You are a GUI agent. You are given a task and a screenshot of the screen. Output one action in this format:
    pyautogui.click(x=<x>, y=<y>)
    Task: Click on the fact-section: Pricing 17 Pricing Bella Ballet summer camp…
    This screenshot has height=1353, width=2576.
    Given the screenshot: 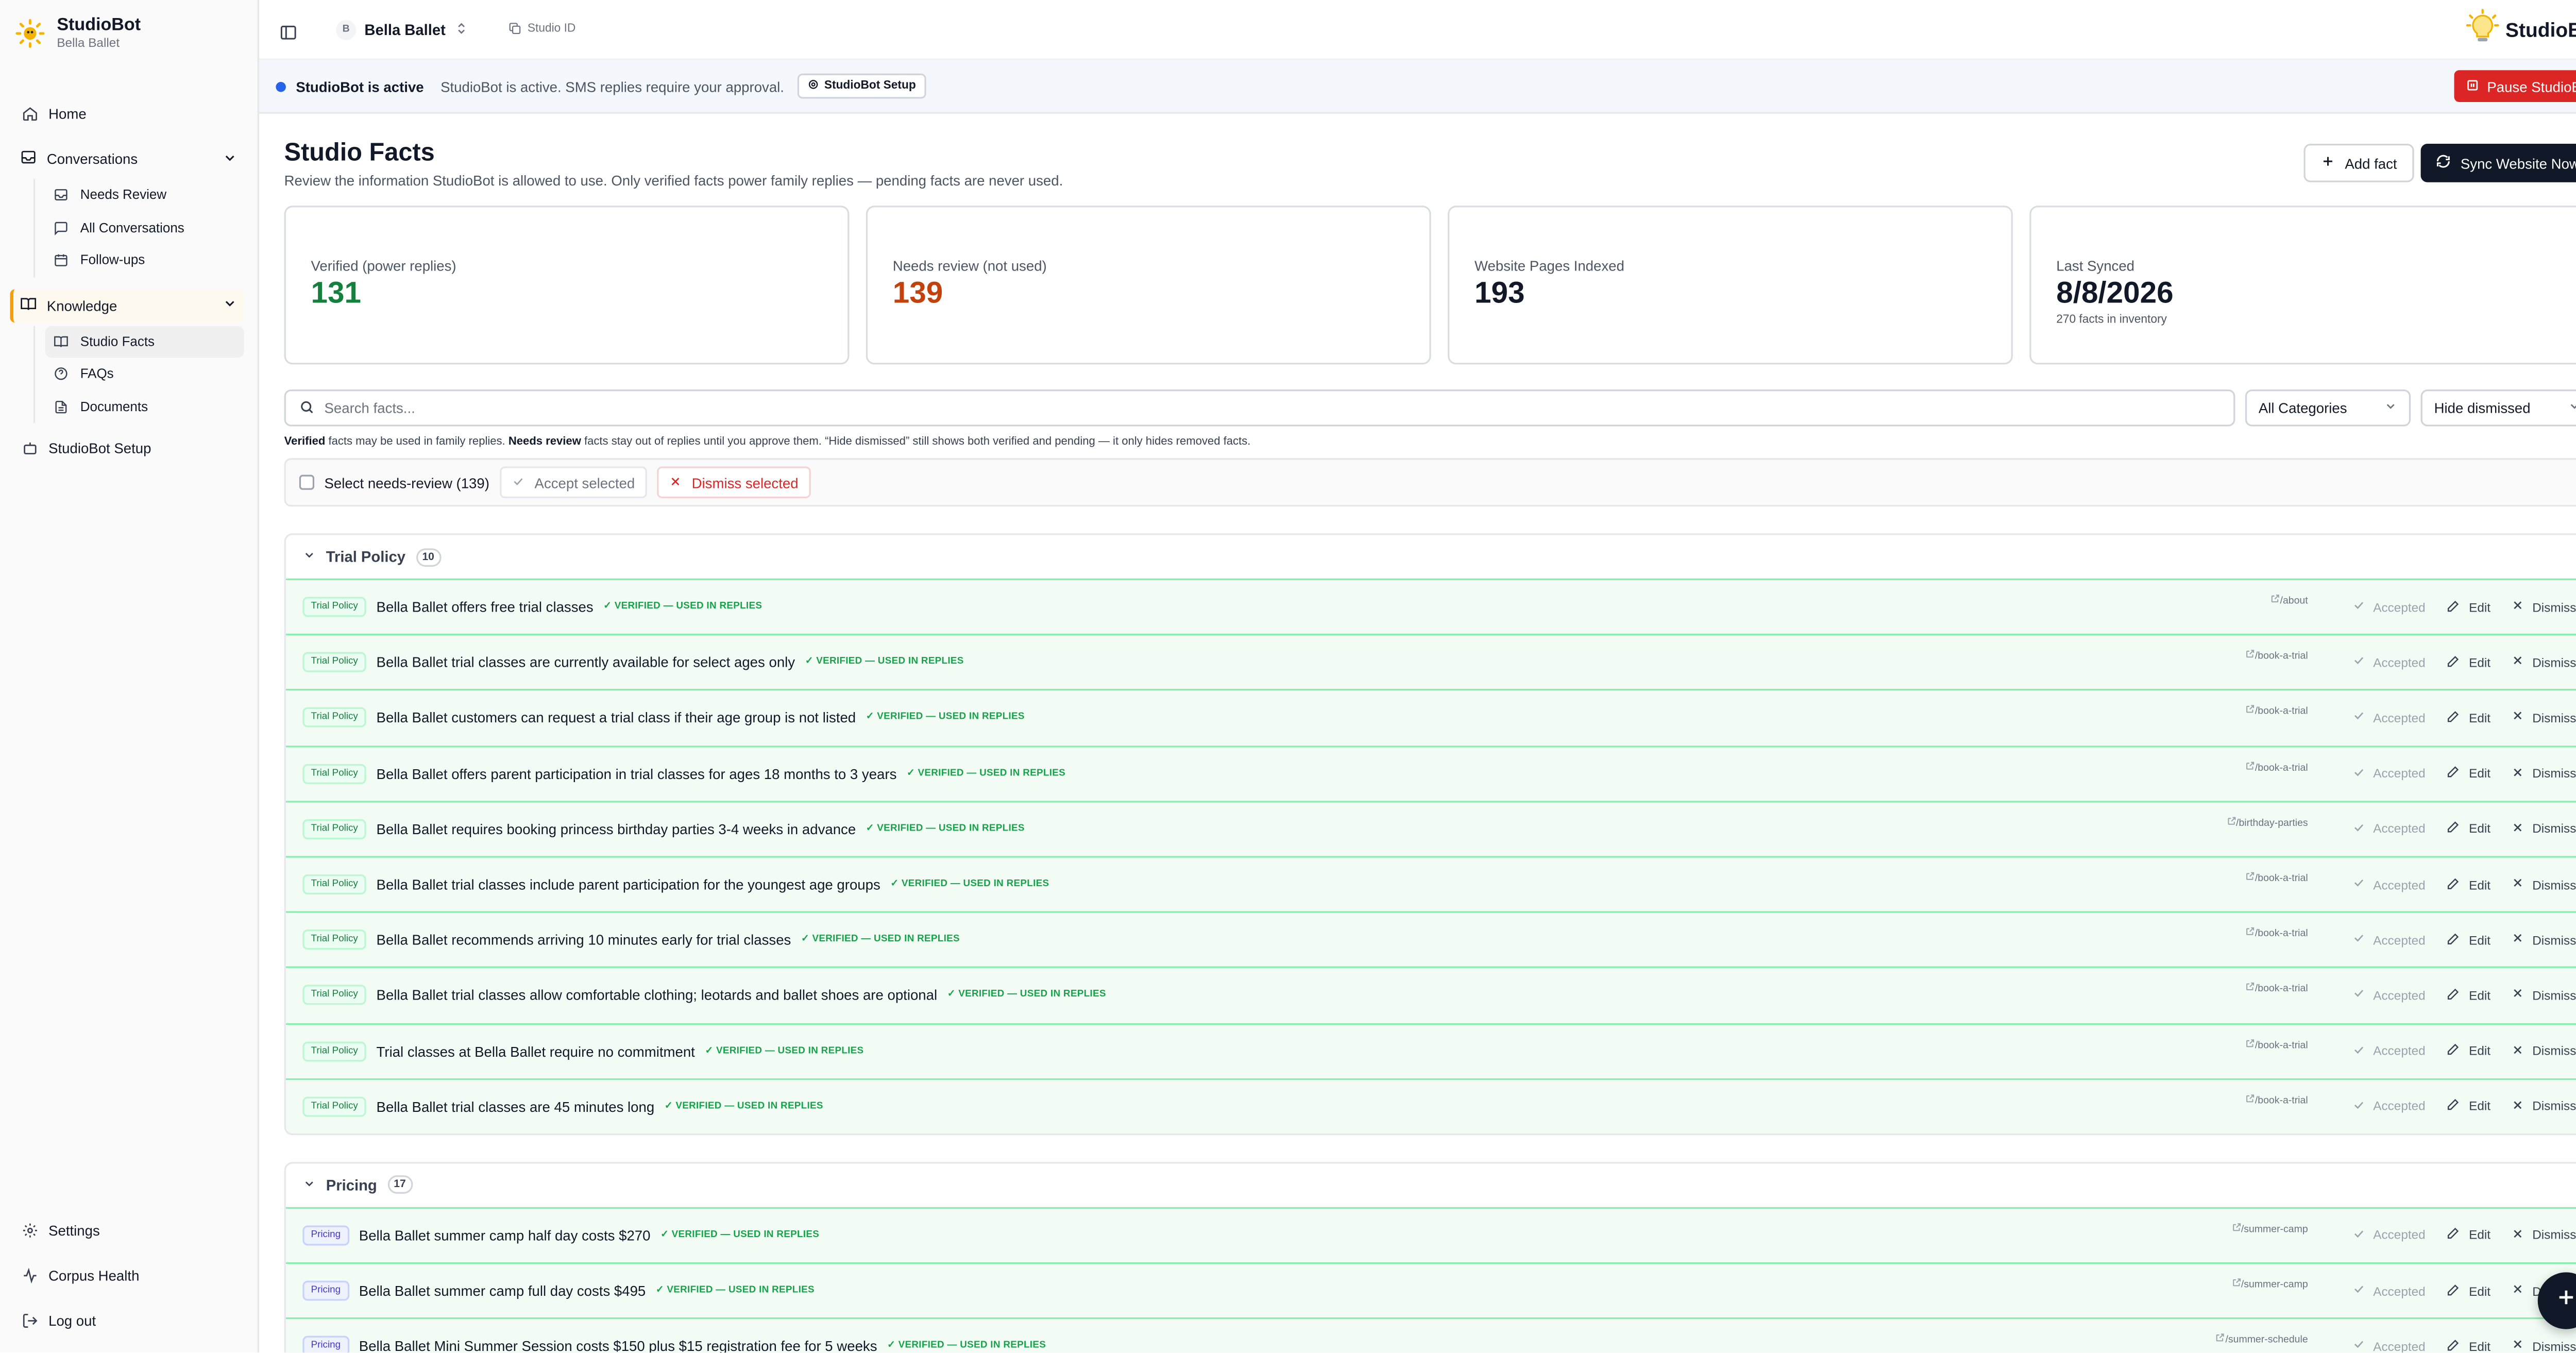 What is the action you would take?
    pyautogui.click(x=1430, y=1257)
    